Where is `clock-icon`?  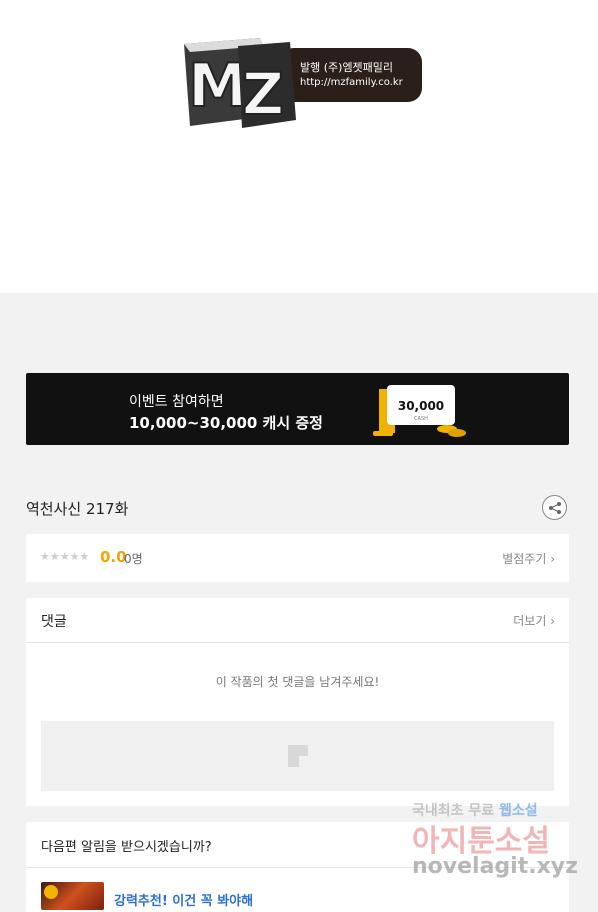 clock-icon is located at coordinates (51, 892).